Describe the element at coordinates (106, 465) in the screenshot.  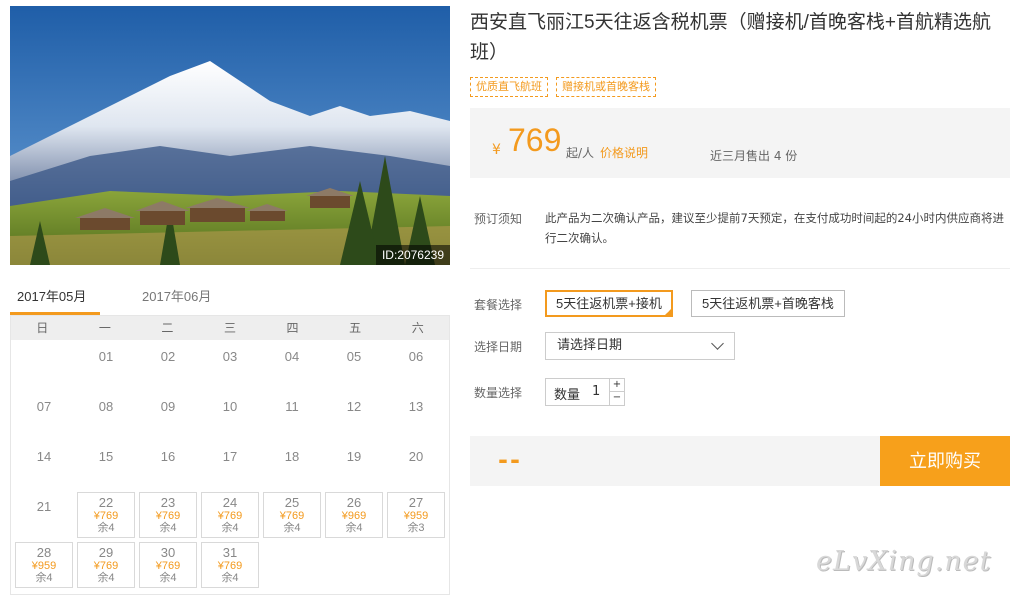
I see `calendar-day: 15` at that location.